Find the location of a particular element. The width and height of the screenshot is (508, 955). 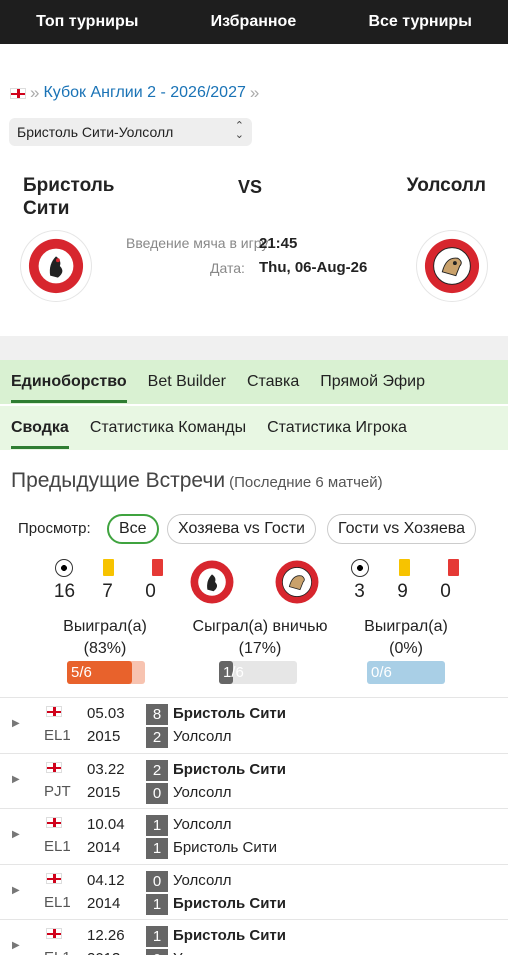

match-row: ▶ EL1 10.04 2014 1 1 Уолсолл Бристоль Сити is located at coordinates (254, 835).